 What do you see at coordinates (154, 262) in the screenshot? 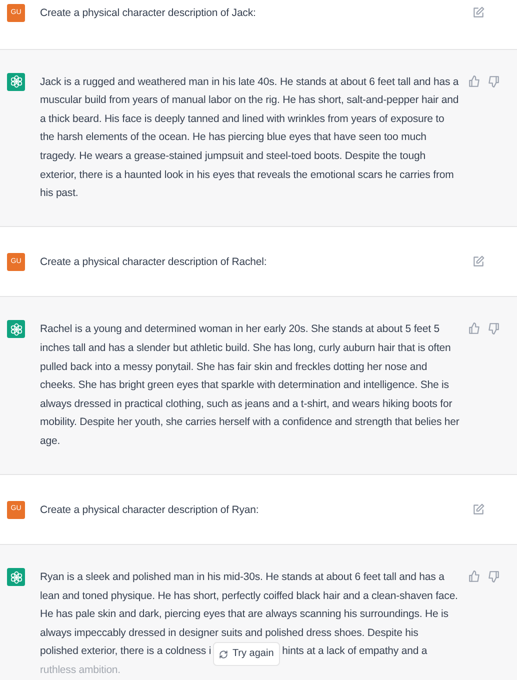
I see `message-text: Create a physical character description of Rachel:` at bounding box center [154, 262].